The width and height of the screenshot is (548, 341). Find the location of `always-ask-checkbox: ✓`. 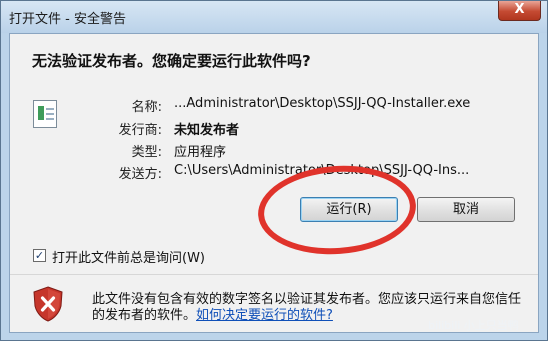

always-ask-checkbox: ✓ is located at coordinates (39, 255).